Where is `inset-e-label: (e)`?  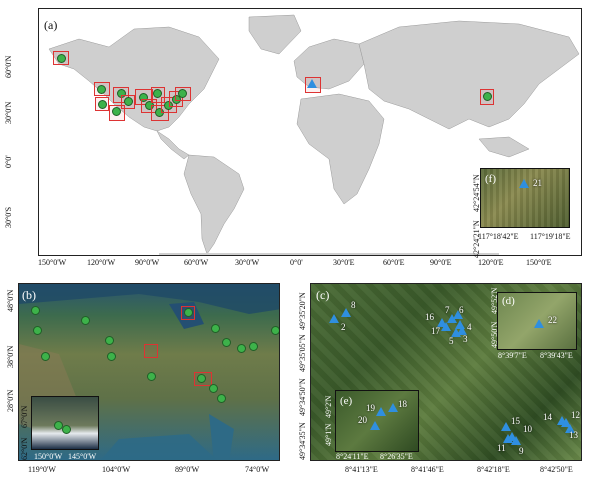
inset-e-label: (e) is located at coordinates (346, 401).